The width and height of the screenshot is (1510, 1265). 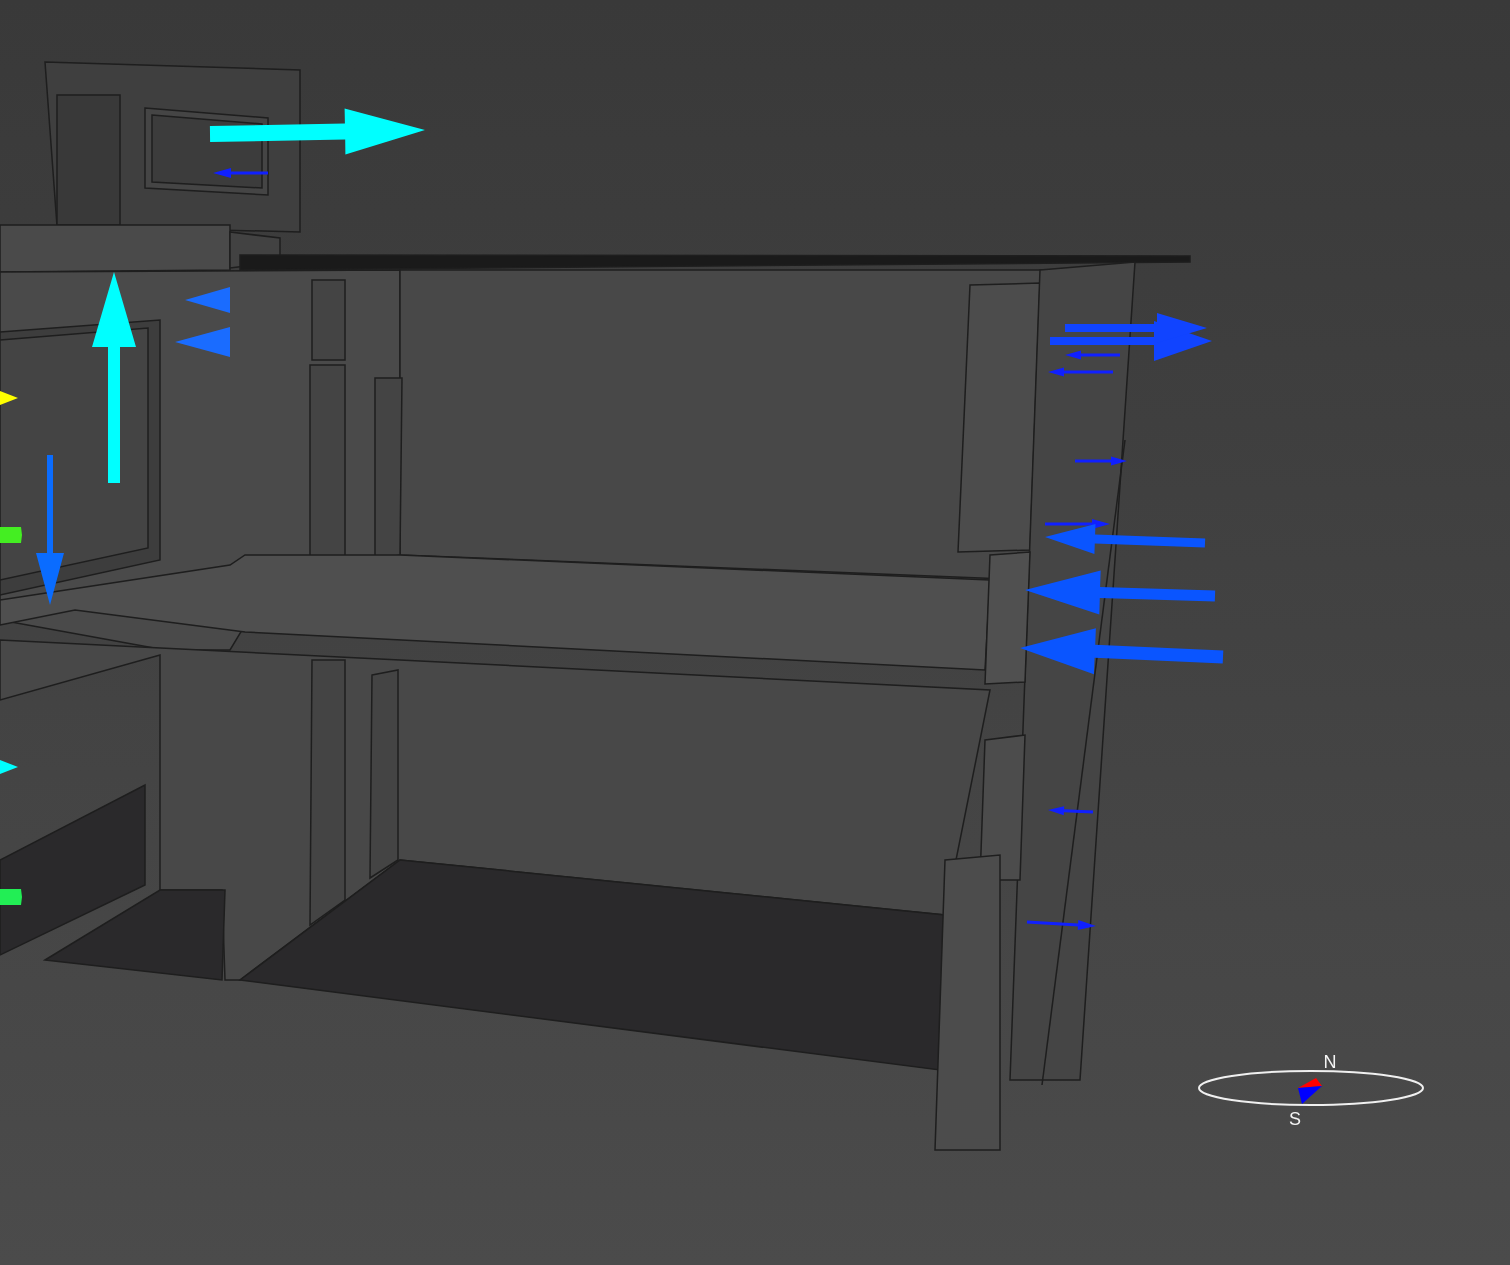 What do you see at coordinates (1295, 1119) in the screenshot?
I see `compass-south-label: S` at bounding box center [1295, 1119].